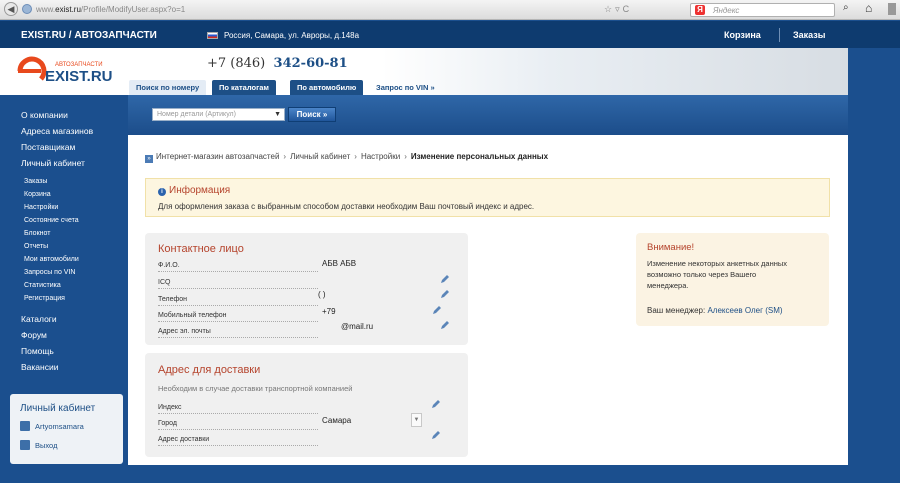  I want to click on info-title: i Информация, so click(194, 190).